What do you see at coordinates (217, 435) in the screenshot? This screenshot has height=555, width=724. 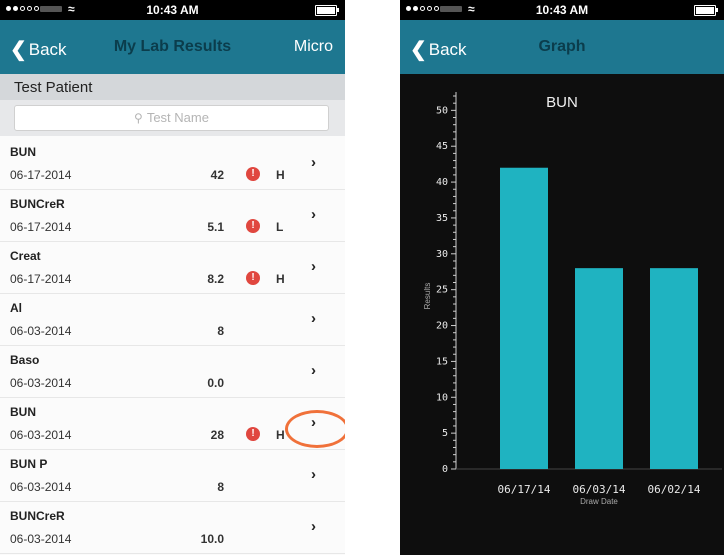 I see `test-value: 28` at bounding box center [217, 435].